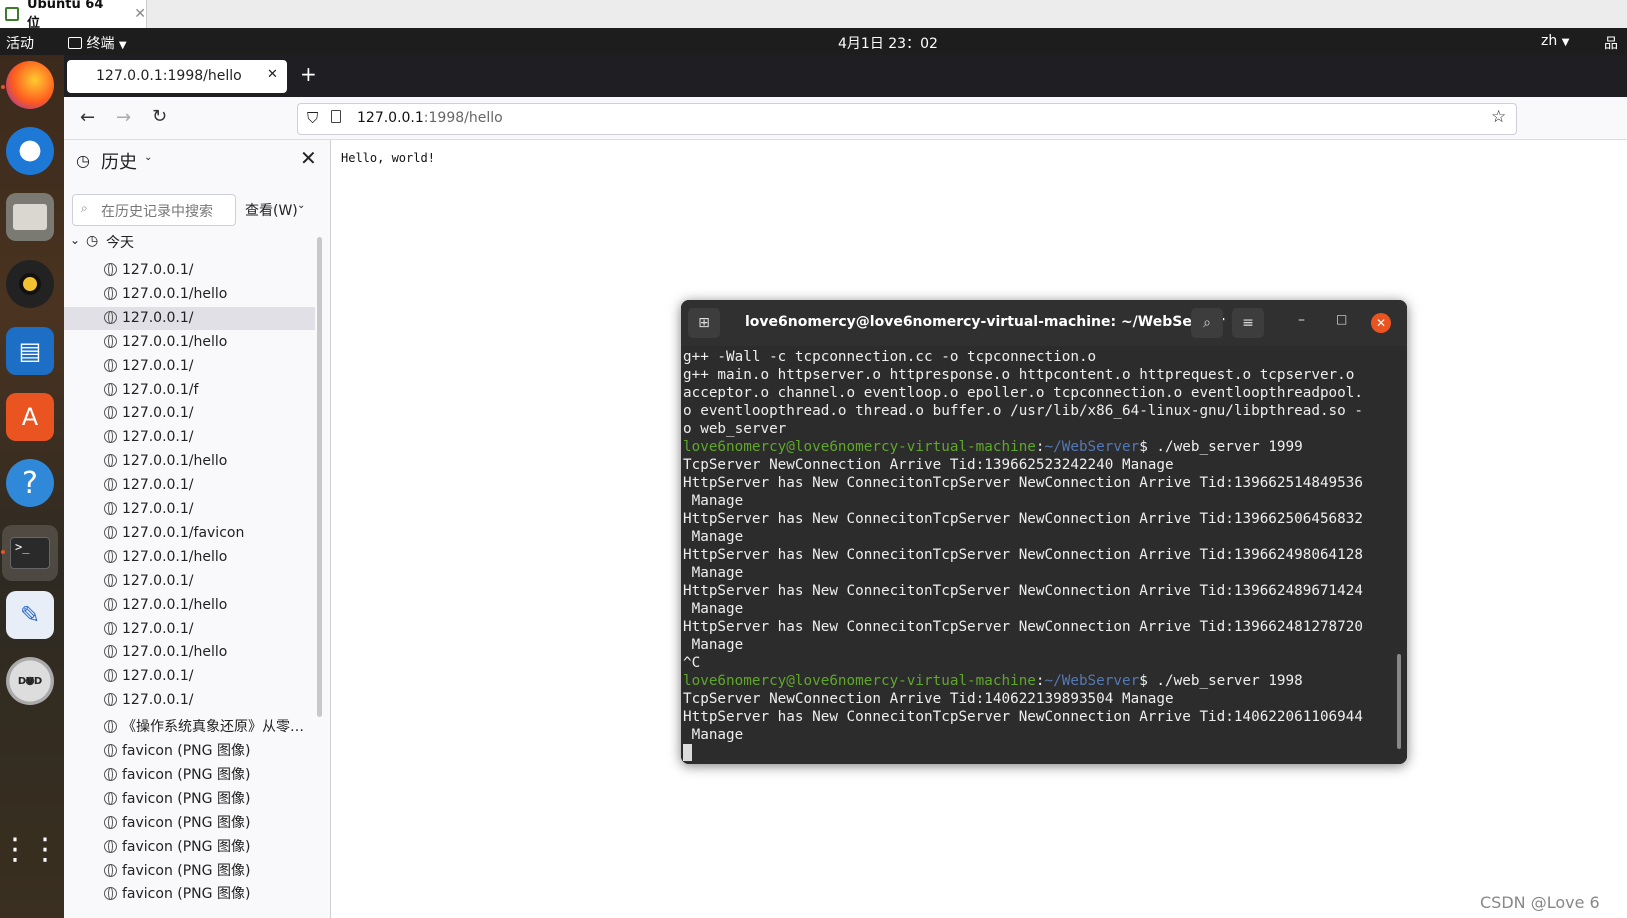  Describe the element at coordinates (30, 151) in the screenshot. I see `thunderbird-icon` at that location.